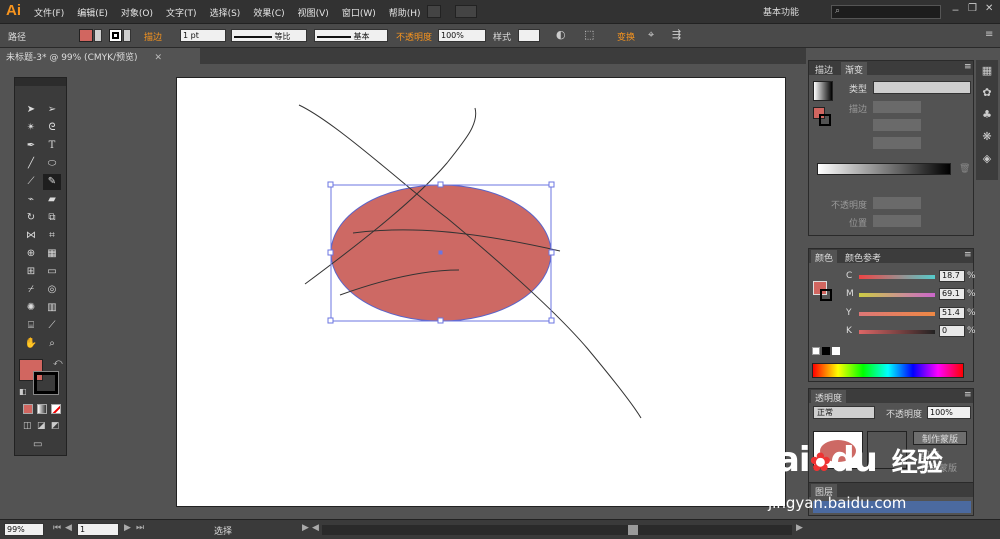  Describe the element at coordinates (31, 254) in the screenshot. I see `shape-builder-icon: ⊕` at that location.